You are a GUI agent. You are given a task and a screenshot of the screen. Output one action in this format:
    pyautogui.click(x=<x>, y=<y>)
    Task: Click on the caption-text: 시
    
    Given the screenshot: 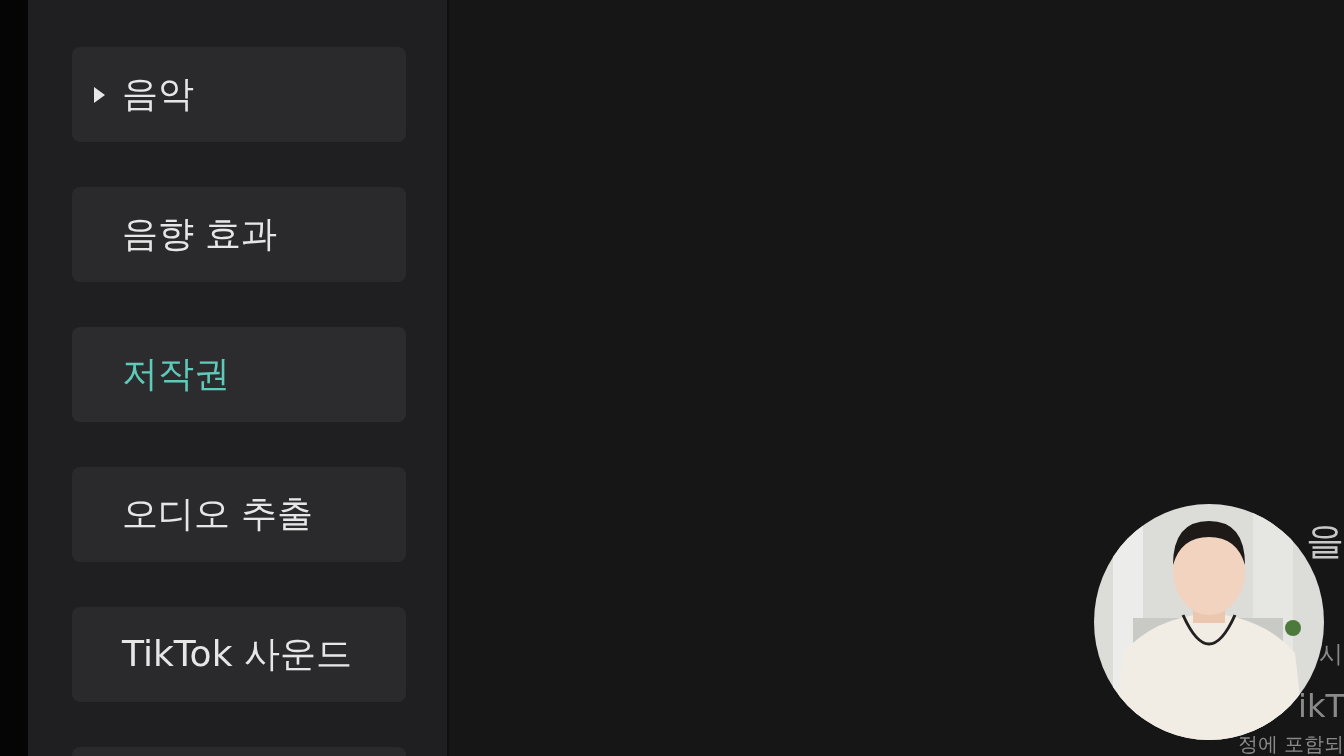 What is the action you would take?
    pyautogui.click(x=1331, y=654)
    